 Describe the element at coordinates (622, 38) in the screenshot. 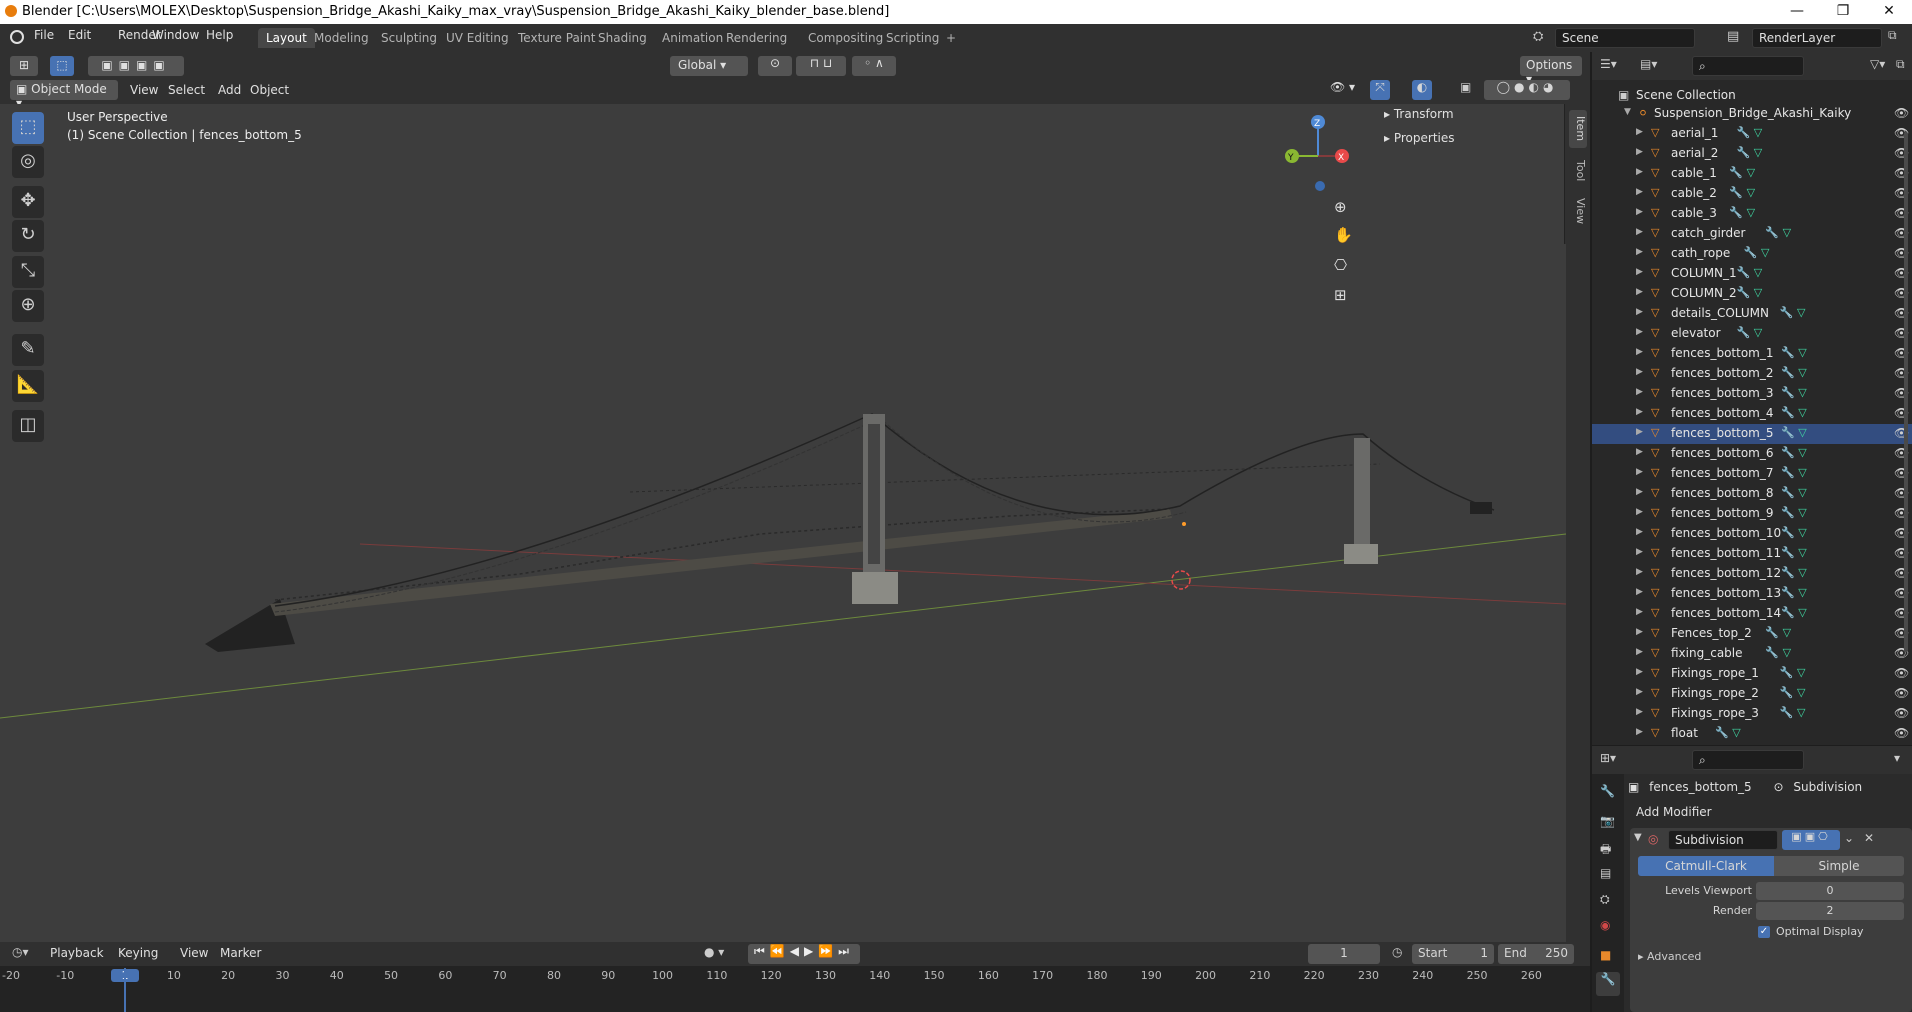

I see `workspace-tab-5: Shading` at that location.